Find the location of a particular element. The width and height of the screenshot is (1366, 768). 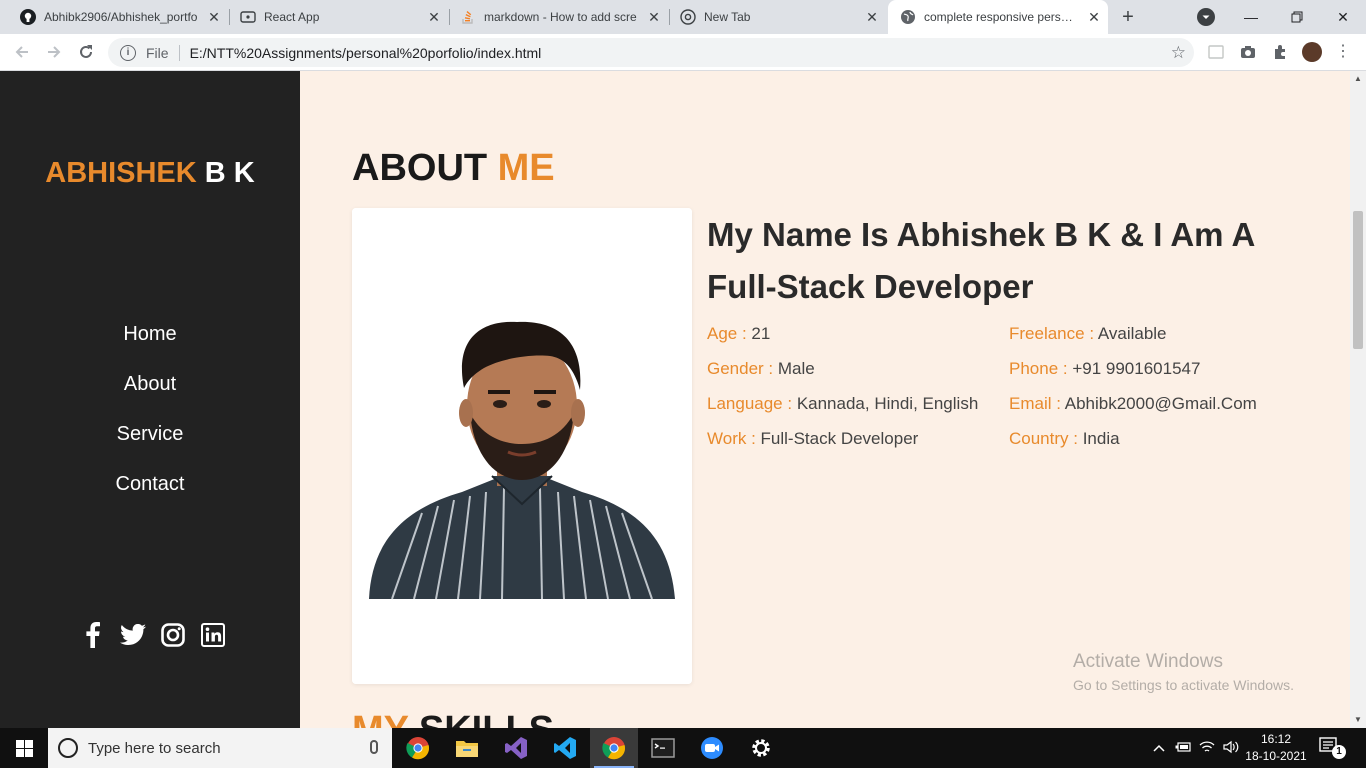

tab-github: Abhibk2906/Abhishek_portfo ✕ is located at coordinates (120, 17).